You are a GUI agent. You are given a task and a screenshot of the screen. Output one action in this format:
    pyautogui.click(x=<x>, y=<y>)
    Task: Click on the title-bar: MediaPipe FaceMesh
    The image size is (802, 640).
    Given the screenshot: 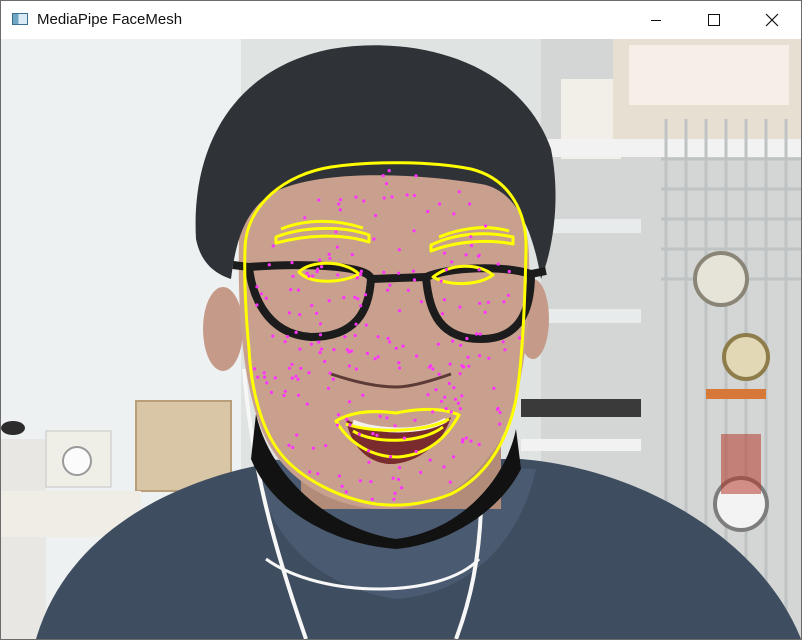 What is the action you would take?
    pyautogui.click(x=401, y=20)
    